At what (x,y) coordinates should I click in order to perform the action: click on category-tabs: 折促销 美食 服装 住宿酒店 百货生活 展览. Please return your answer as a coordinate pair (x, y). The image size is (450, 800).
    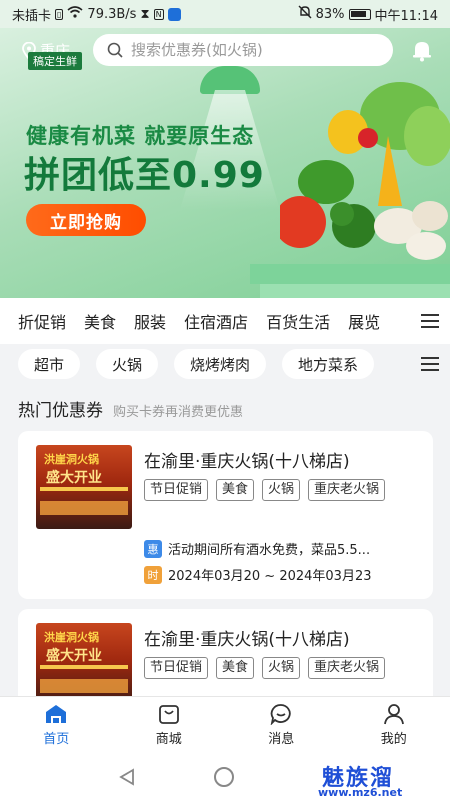
    Looking at the image, I should click on (225, 321).